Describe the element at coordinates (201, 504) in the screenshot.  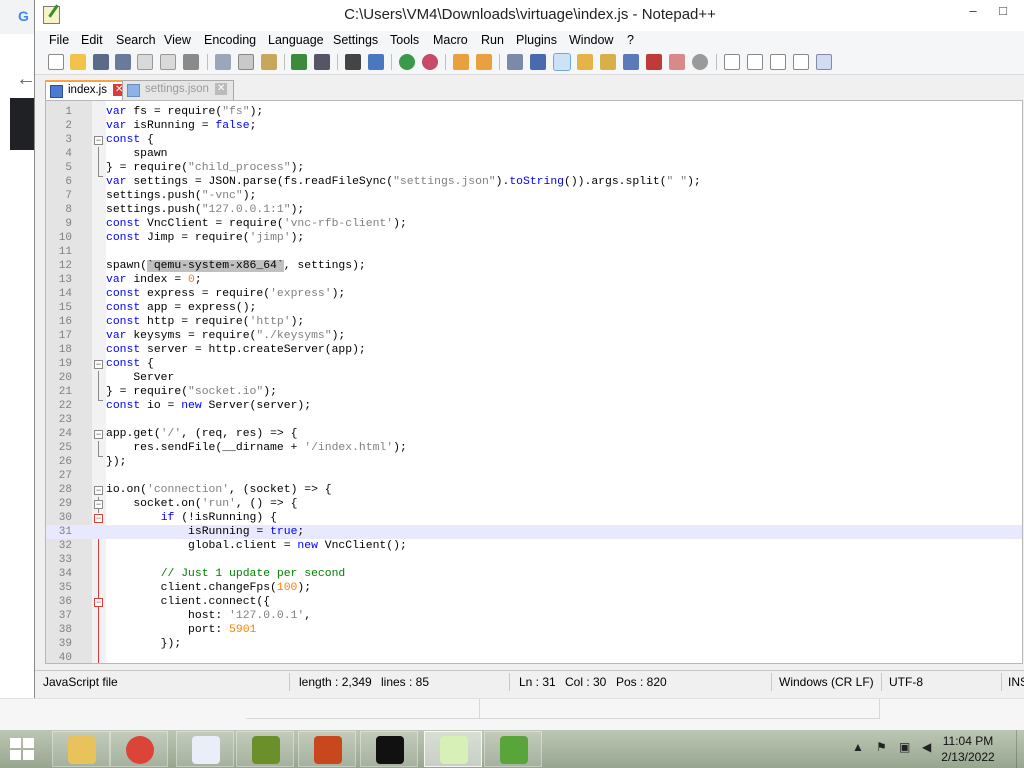
I see `code-text: socket.on('run', () => {` at that location.